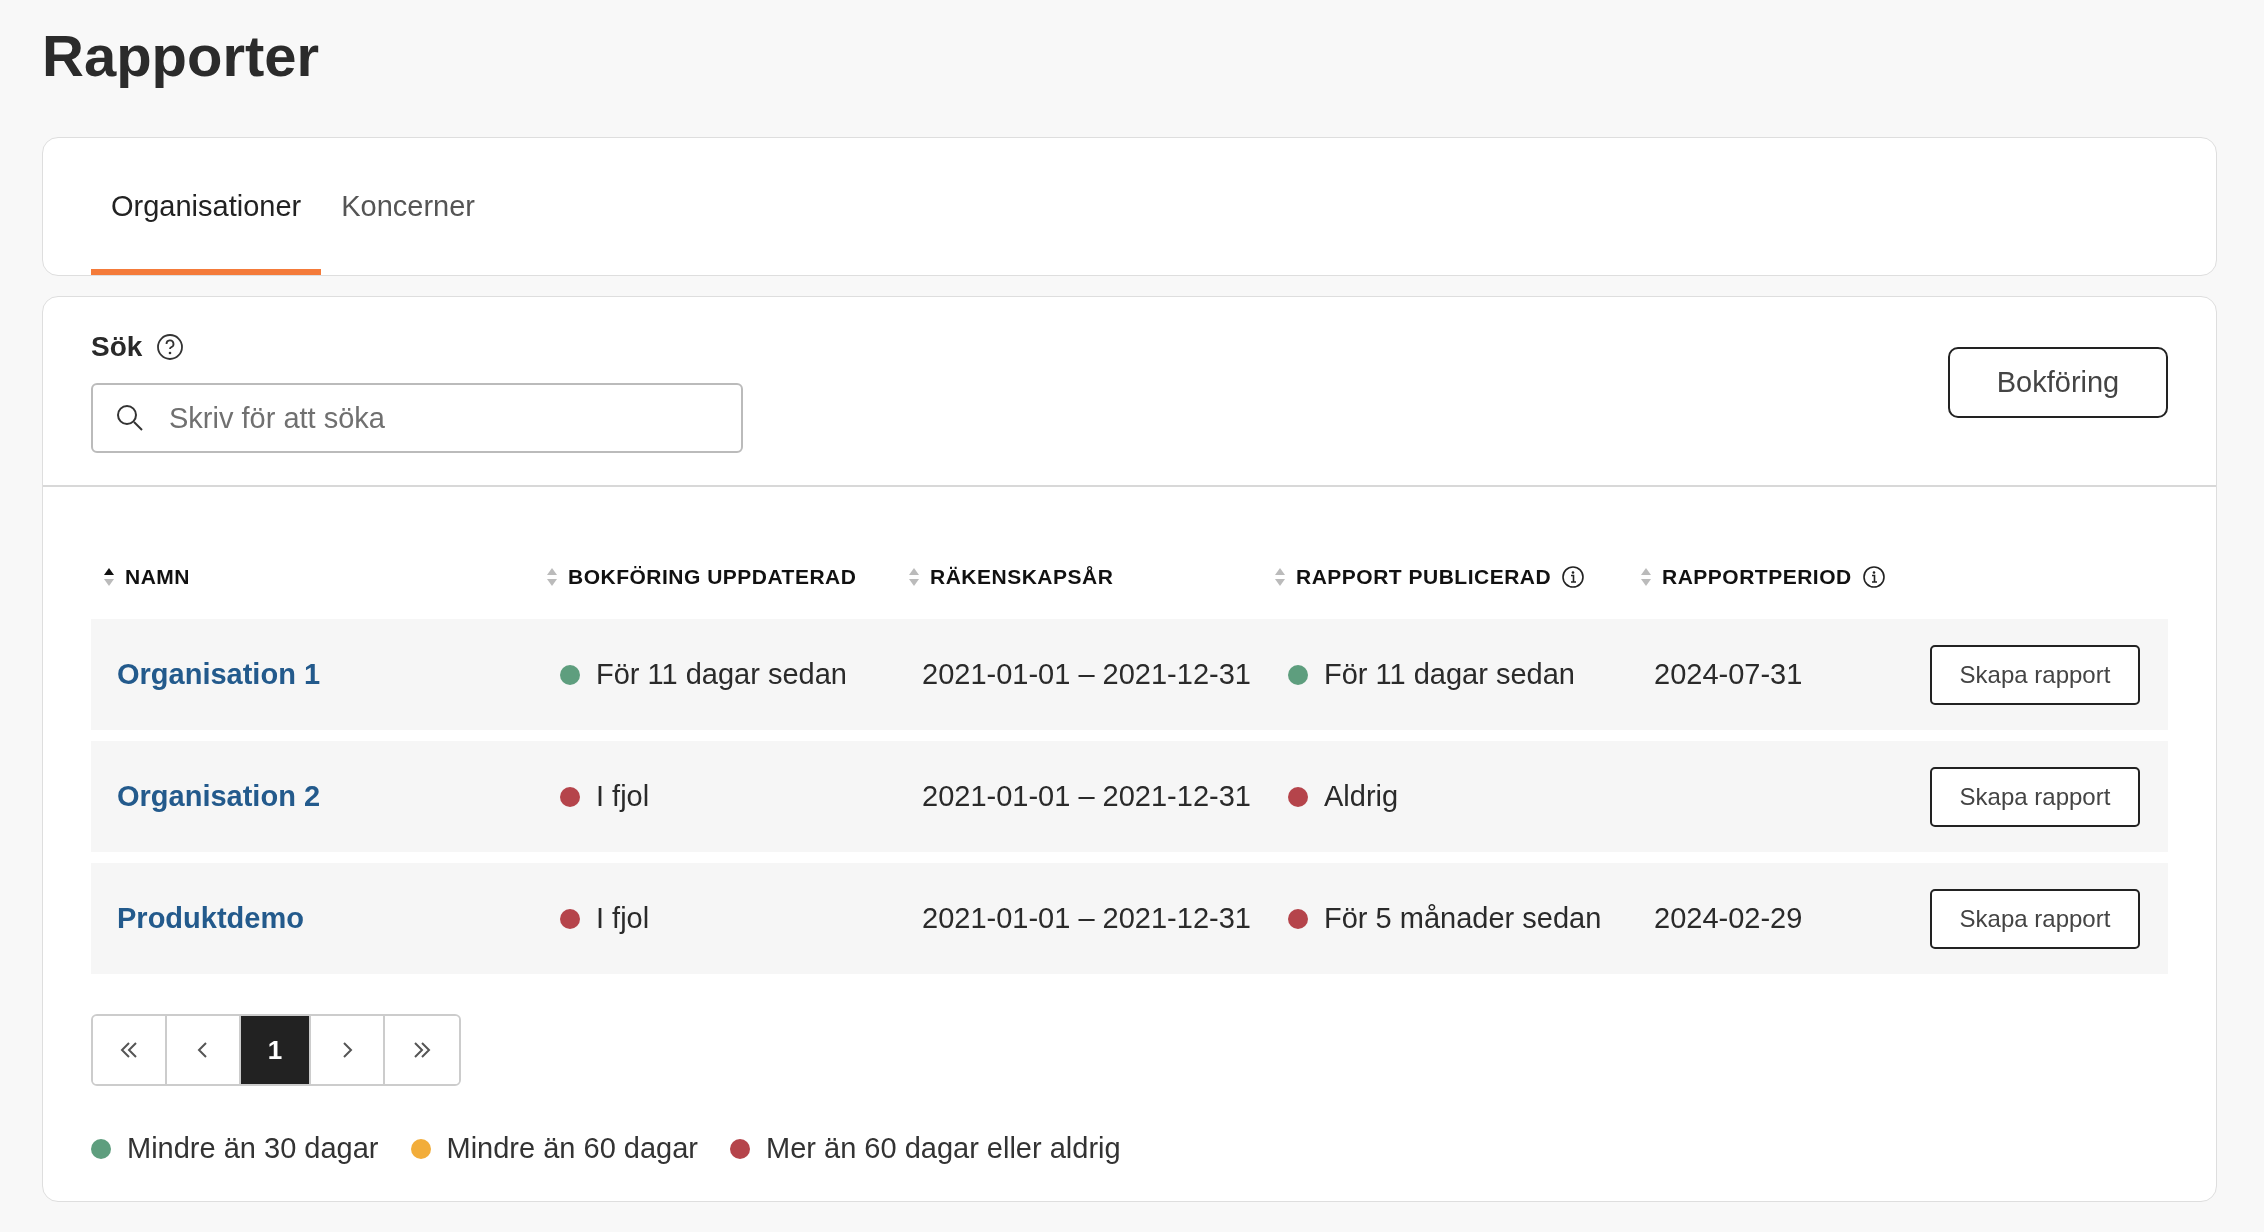 The width and height of the screenshot is (2264, 1232). I want to click on table-cell: 2024-07-31, so click(1728, 674).